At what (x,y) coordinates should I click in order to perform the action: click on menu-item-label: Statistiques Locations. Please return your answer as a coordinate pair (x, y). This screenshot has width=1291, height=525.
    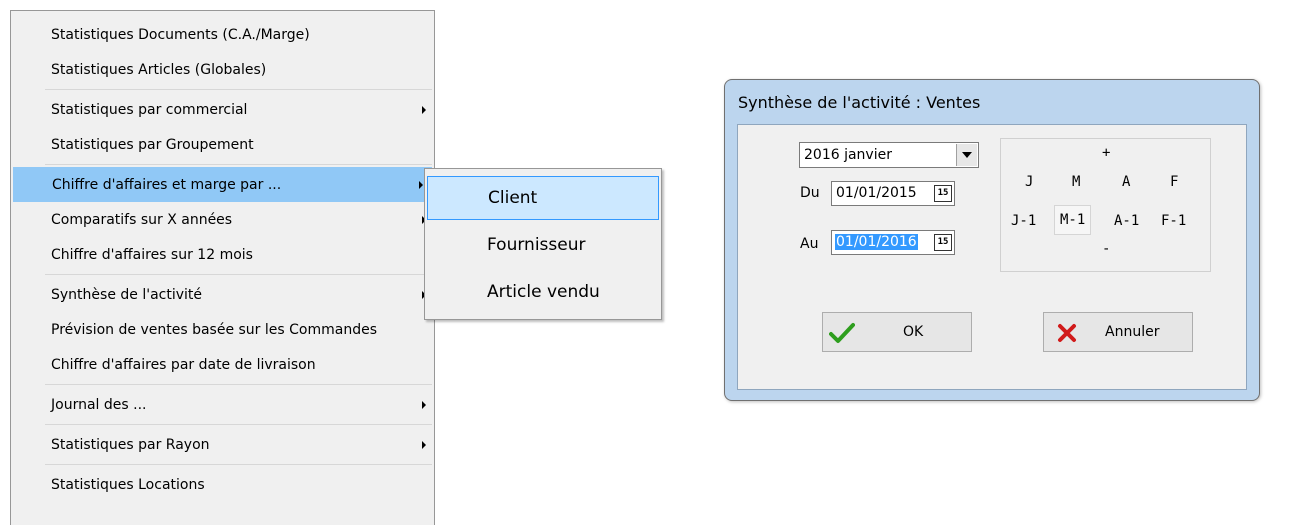
    Looking at the image, I should click on (128, 484).